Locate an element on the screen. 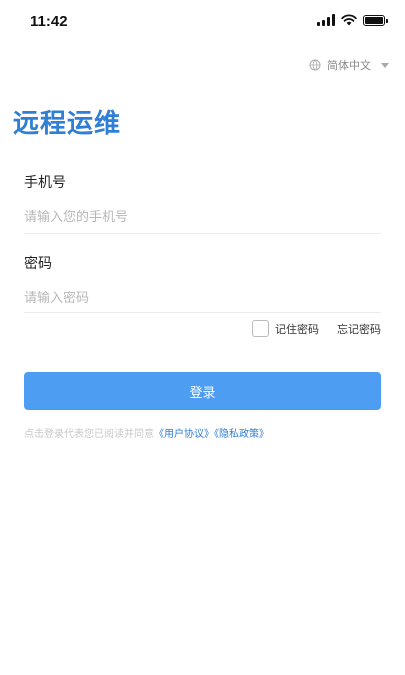 Image resolution: width=405 pixels, height=675 pixels. battery-icon is located at coordinates (375, 20).